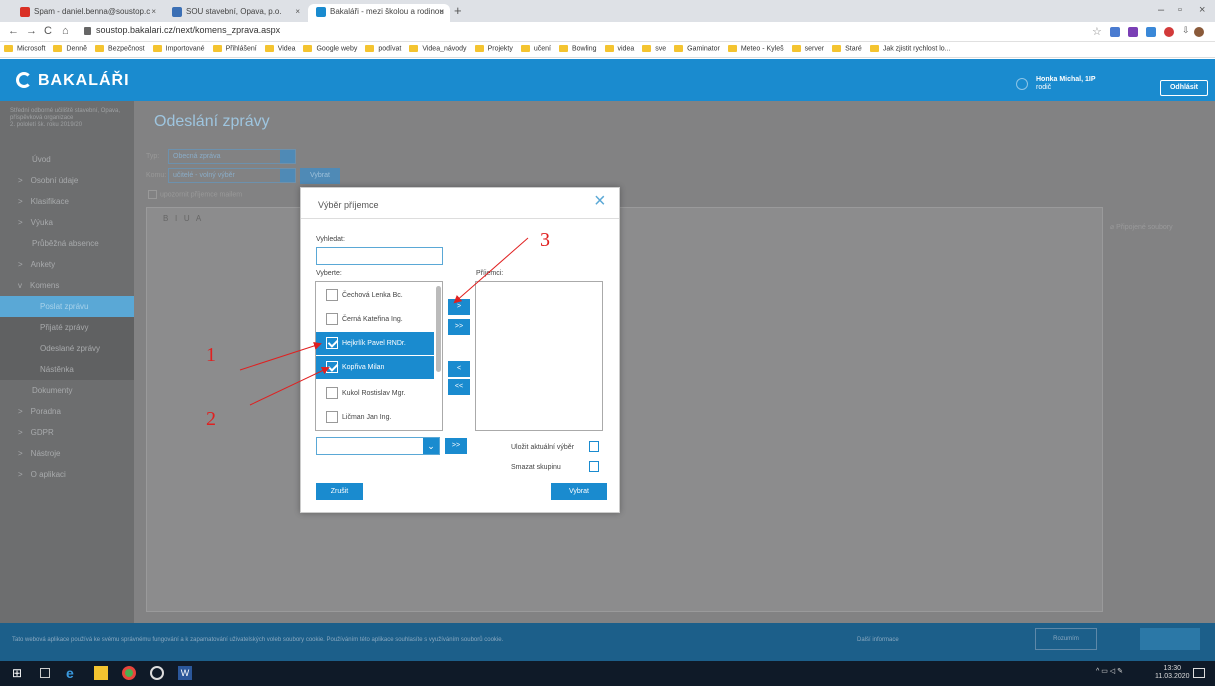 The image size is (1215, 686). Describe the element at coordinates (67, 306) in the screenshot. I see `sidebar-item-poslat-zpravu: Poslat zprávu` at that location.